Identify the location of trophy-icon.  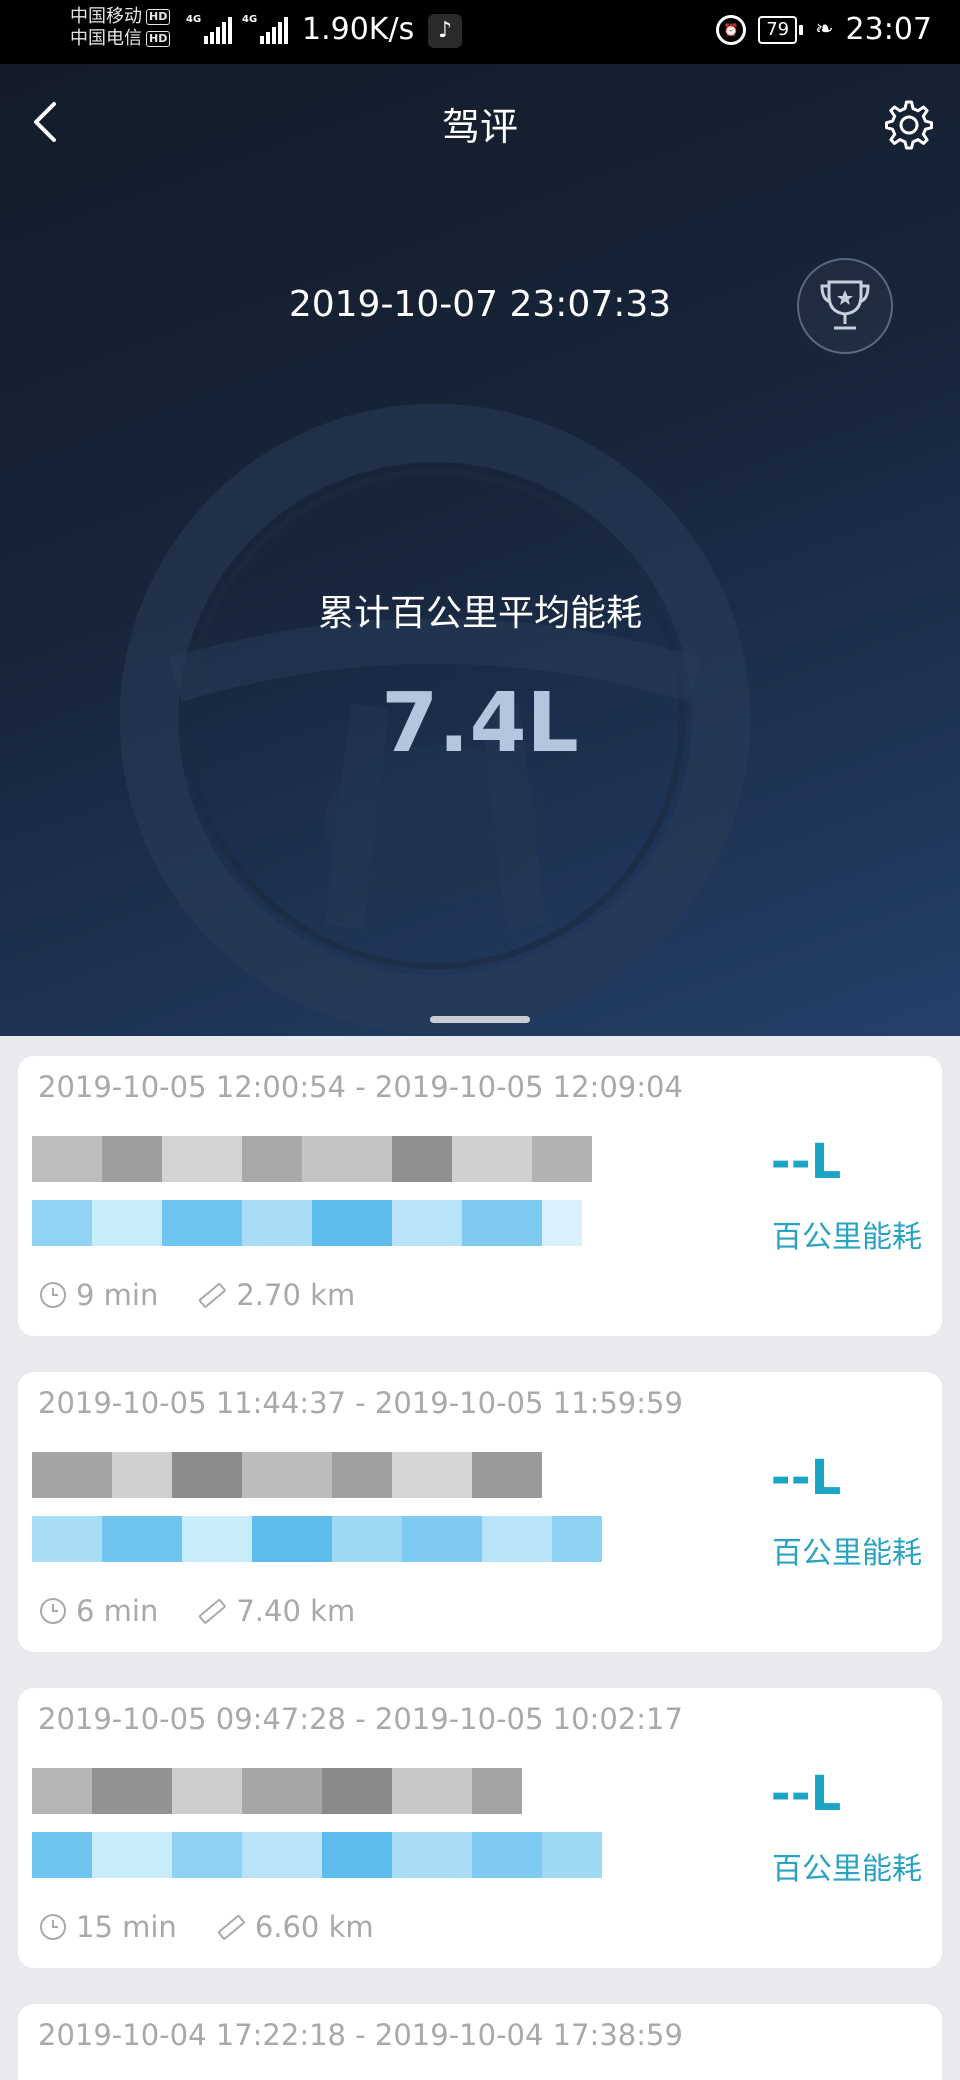
(845, 305).